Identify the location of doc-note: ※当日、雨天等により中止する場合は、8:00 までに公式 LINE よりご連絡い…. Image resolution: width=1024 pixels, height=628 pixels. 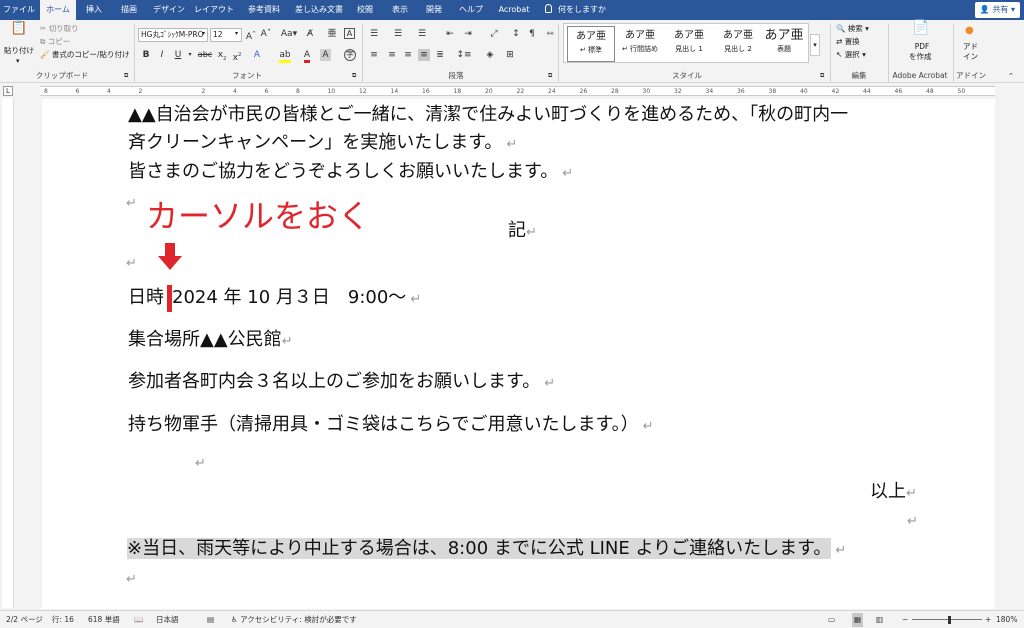
(486, 550).